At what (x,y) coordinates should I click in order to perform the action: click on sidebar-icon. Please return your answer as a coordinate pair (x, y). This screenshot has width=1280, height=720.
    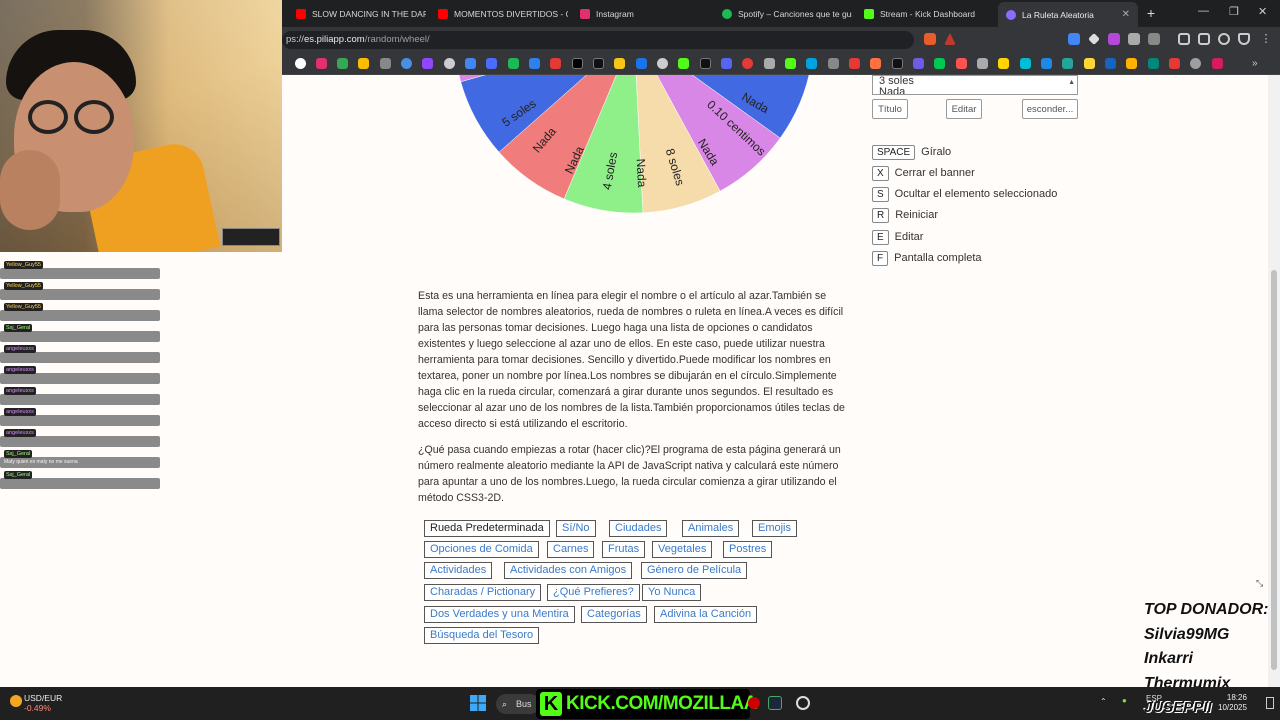
    Looking at the image, I should click on (1184, 39).